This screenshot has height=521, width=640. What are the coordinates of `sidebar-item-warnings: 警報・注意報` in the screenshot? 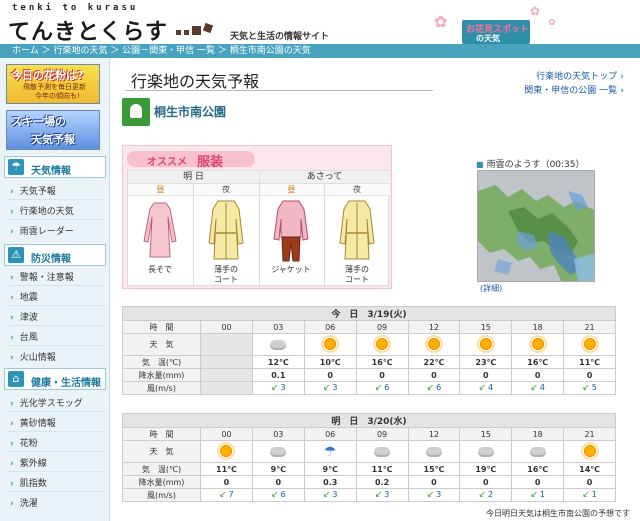 It's located at (42, 276).